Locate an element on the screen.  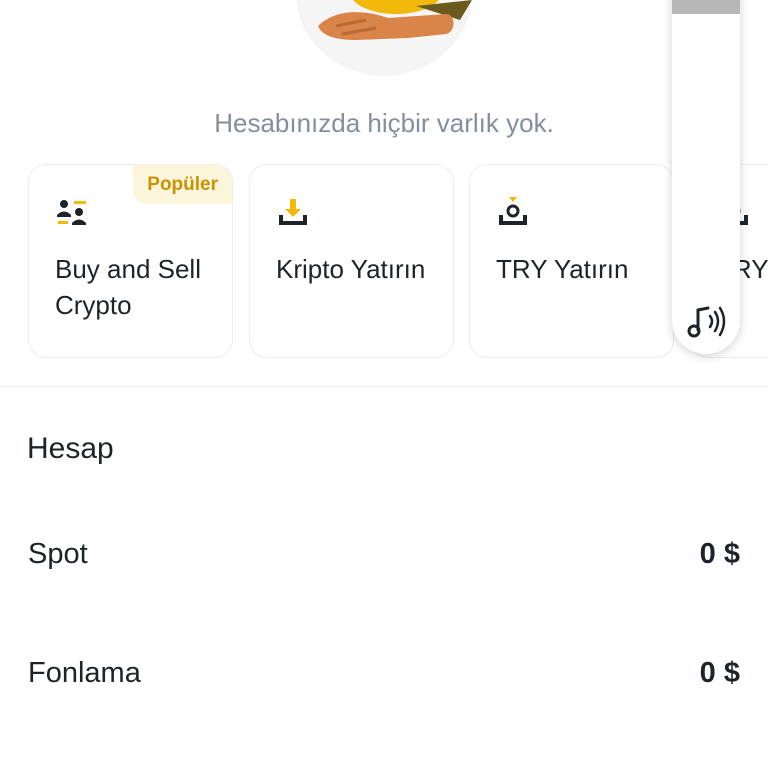
card-deposit-try: TRY Yatırın is located at coordinates (571, 261).